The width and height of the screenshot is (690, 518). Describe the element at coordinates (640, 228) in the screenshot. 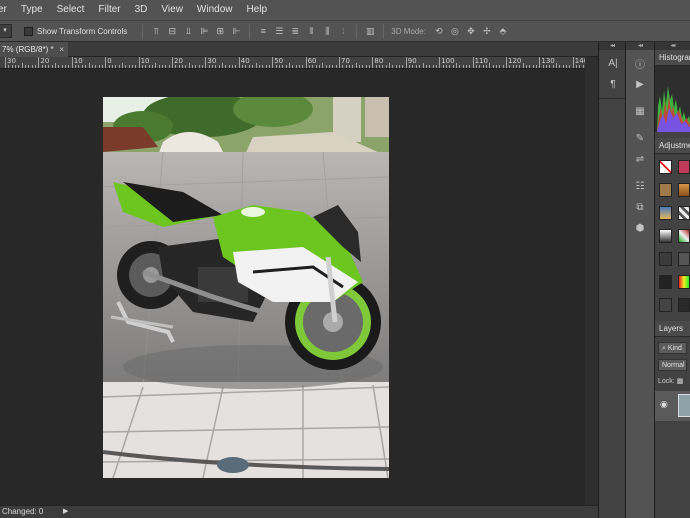

I see `3d-panel-icon: ⬢` at that location.